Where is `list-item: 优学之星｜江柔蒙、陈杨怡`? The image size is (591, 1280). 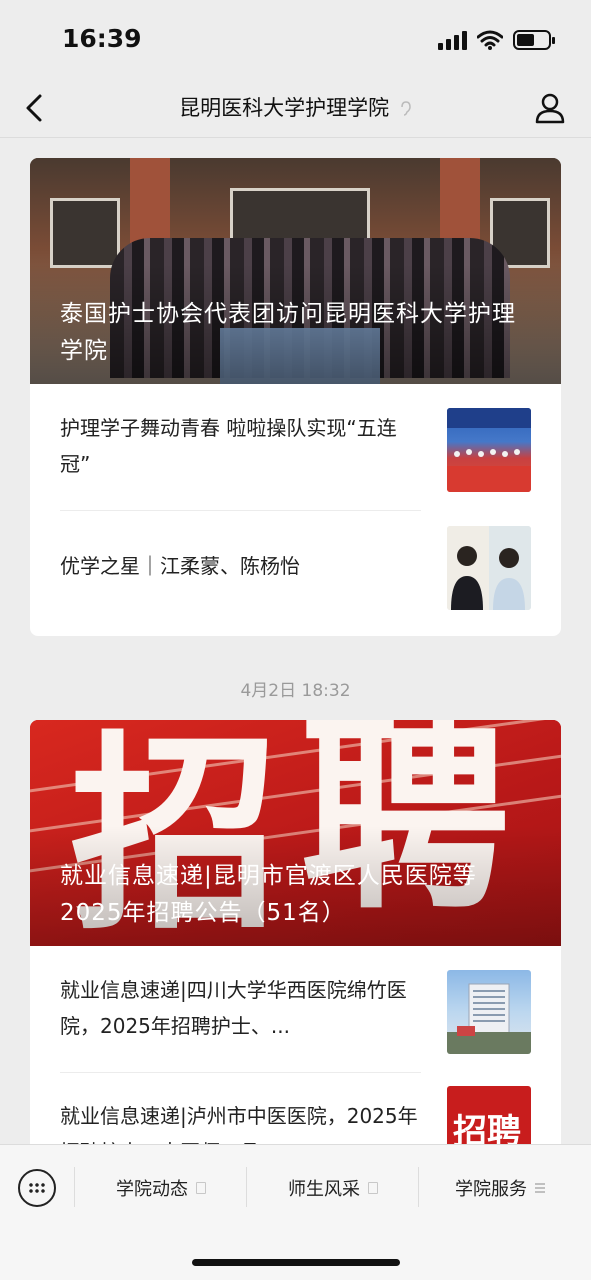
list-item: 优学之星｜江柔蒙、陈杨怡 is located at coordinates (295, 567).